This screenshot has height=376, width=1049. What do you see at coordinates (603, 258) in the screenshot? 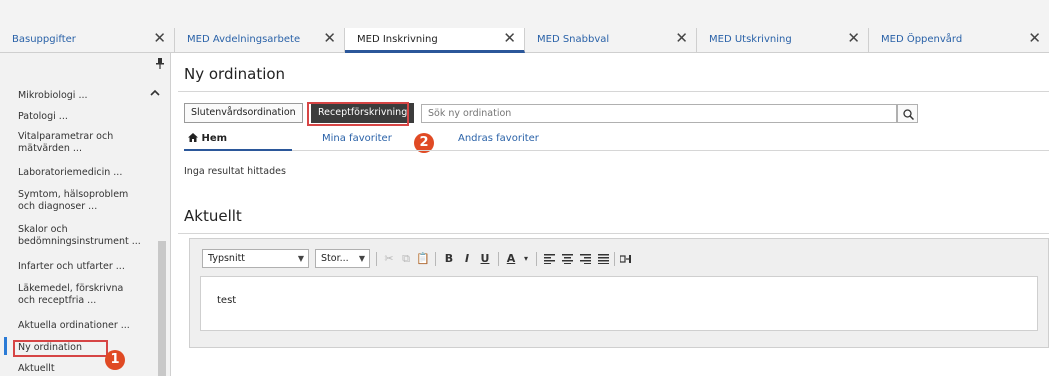
I see `justify-icon` at bounding box center [603, 258].